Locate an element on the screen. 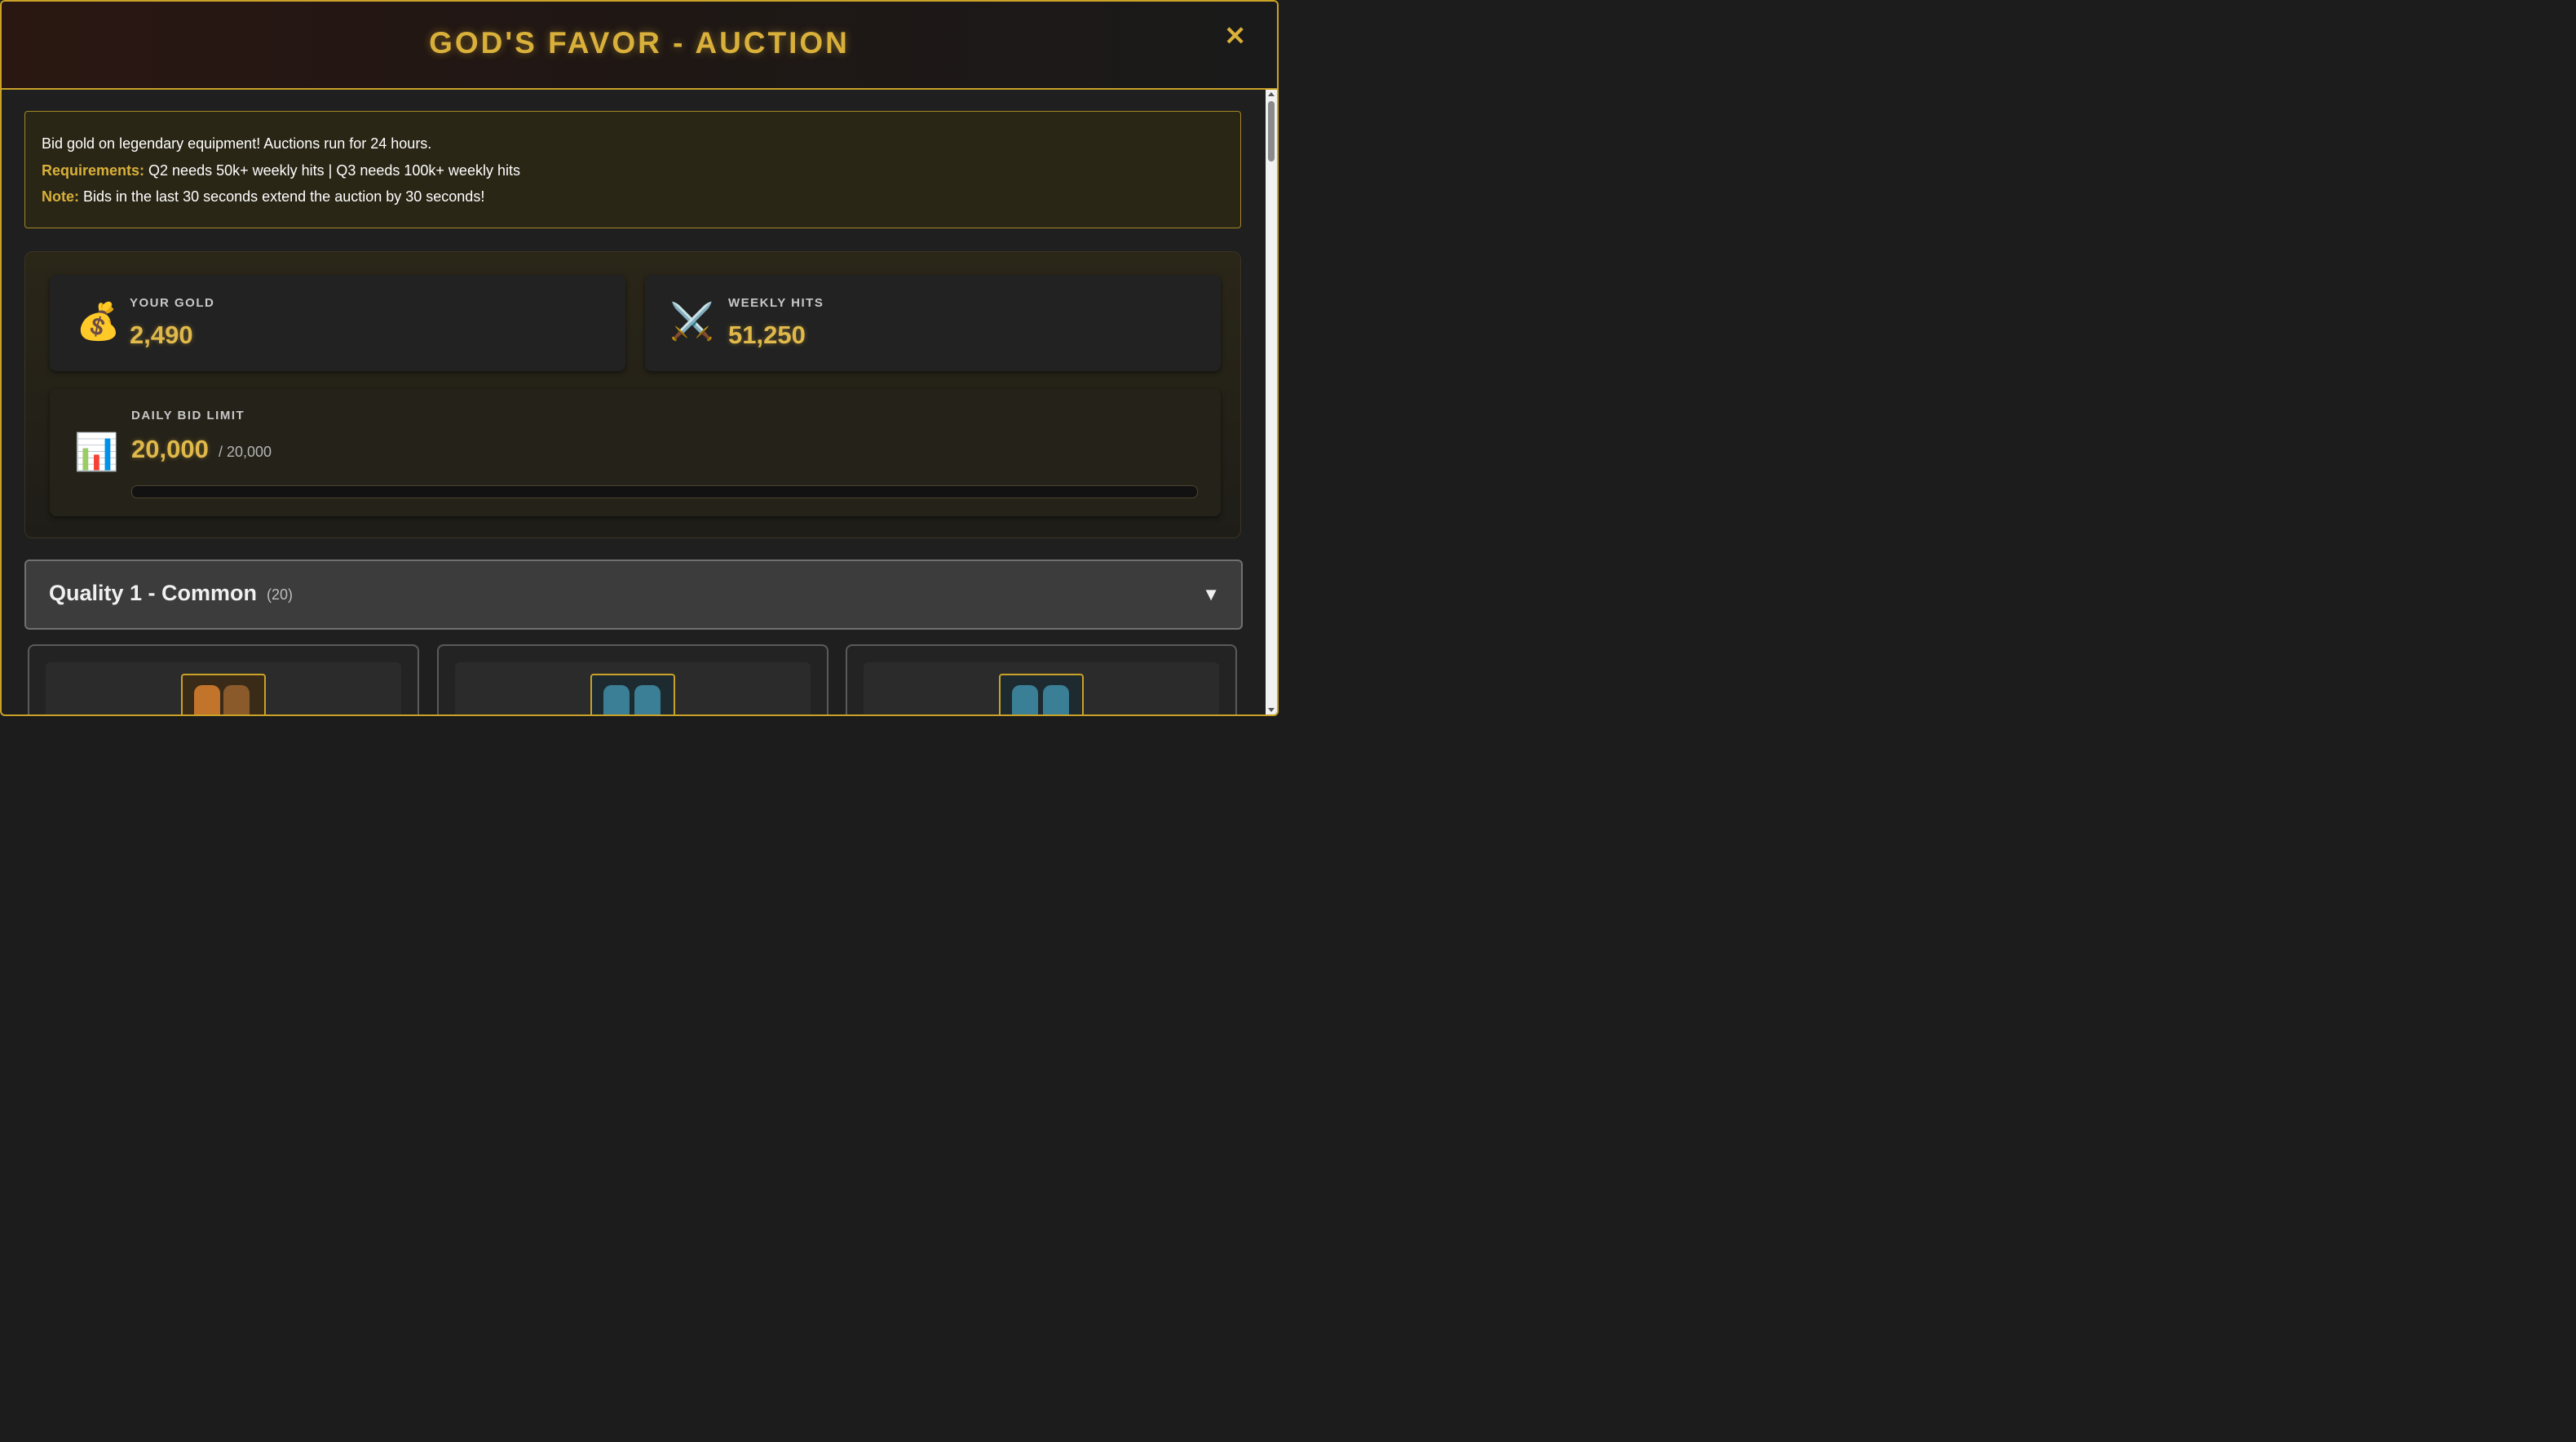  modal-title: GOD'S FAVOR - AUCTION is located at coordinates (639, 43).